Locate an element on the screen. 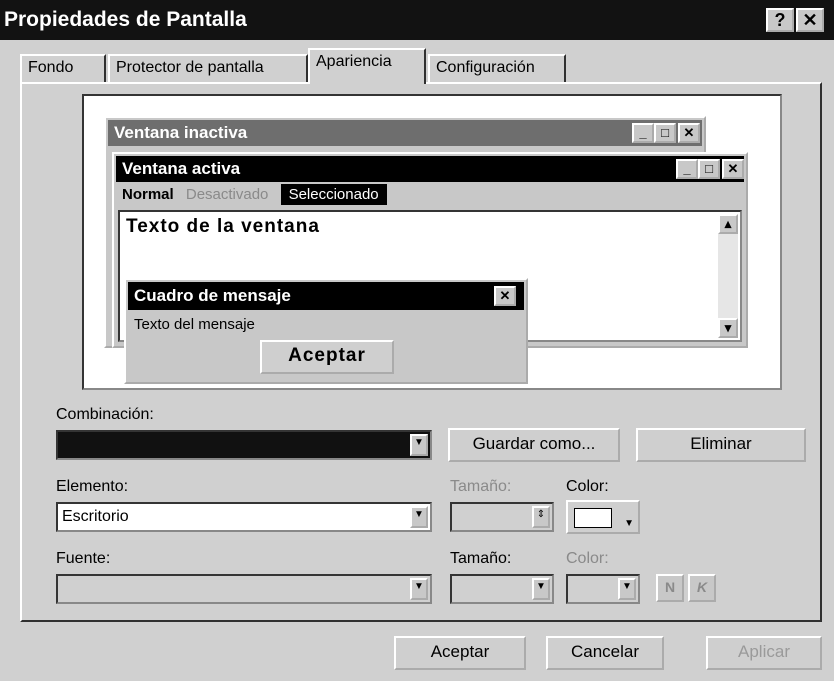  item-size-spinner: ⇕ is located at coordinates (502, 517).